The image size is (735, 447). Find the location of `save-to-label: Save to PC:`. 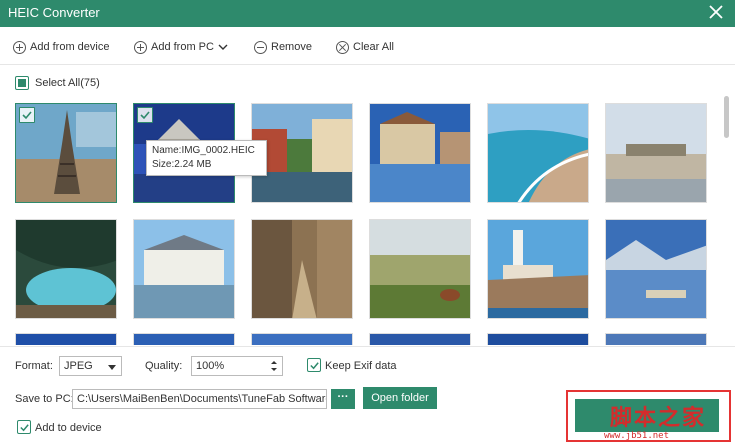

save-to-label: Save to PC: is located at coordinates (44, 399).